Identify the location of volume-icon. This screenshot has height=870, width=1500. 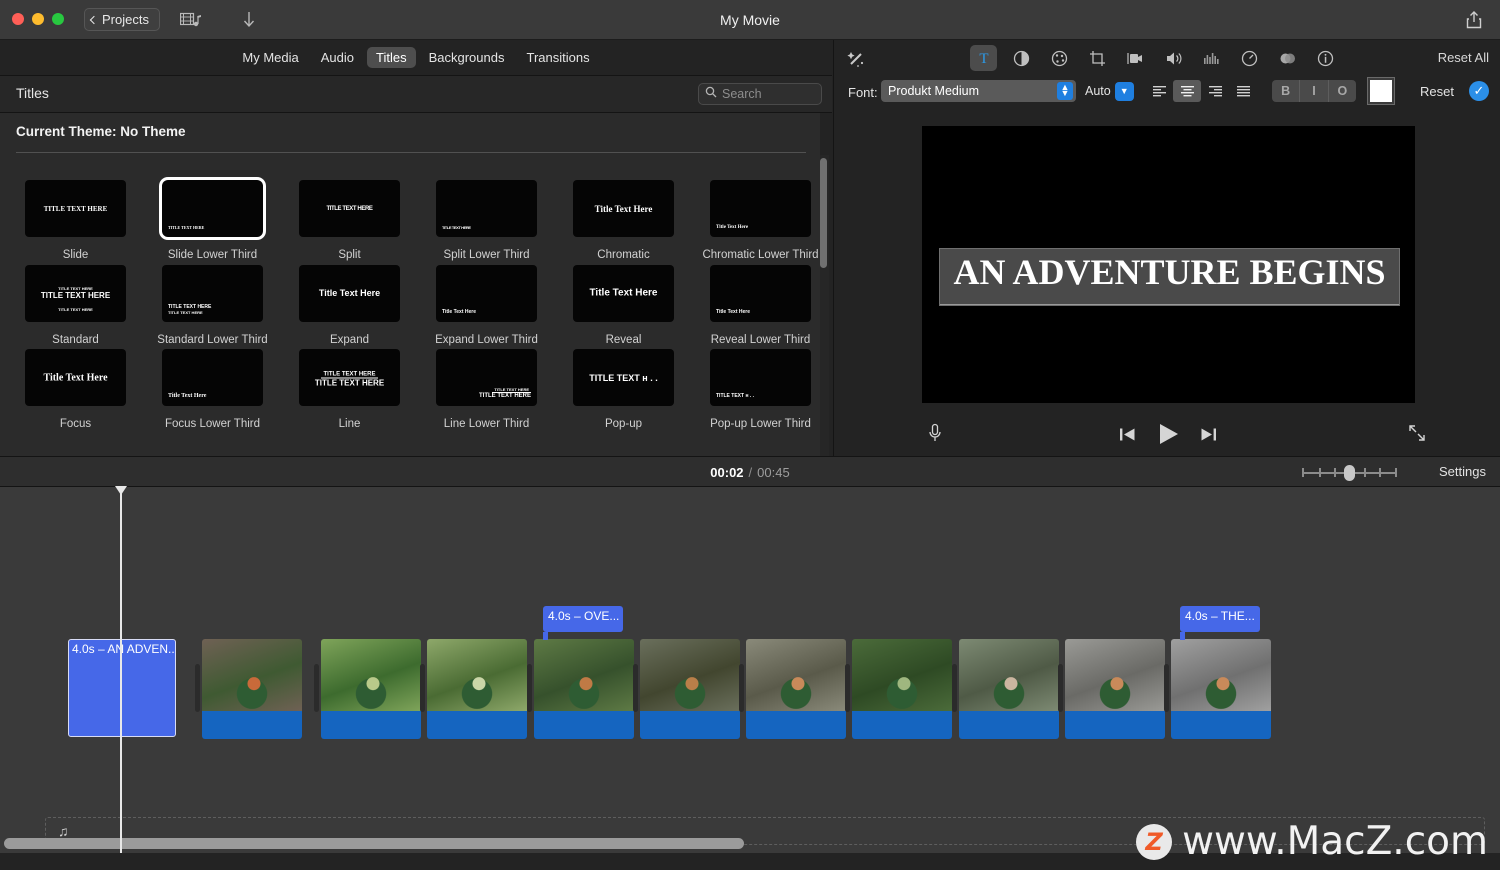
(1173, 58).